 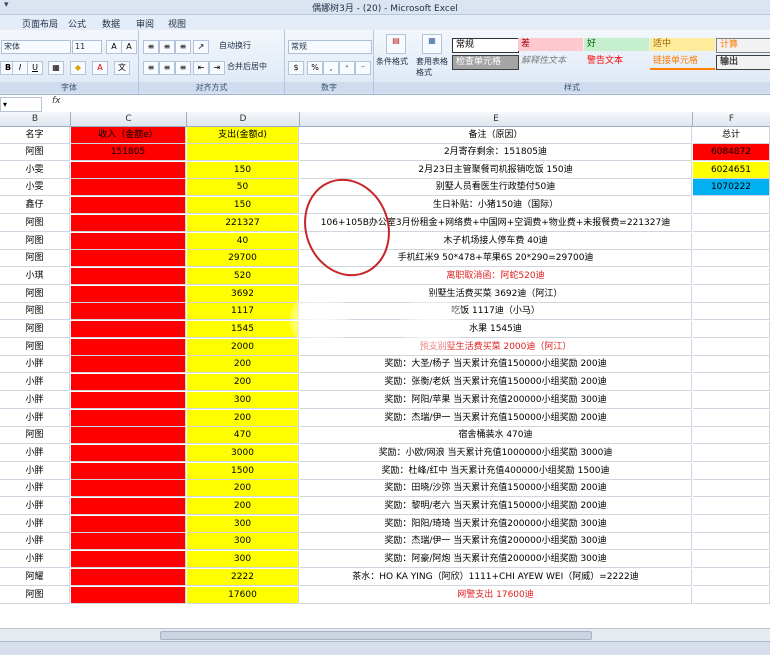 What do you see at coordinates (78, 68) in the screenshot?
I see `fill-color-icon: ◆` at bounding box center [78, 68].